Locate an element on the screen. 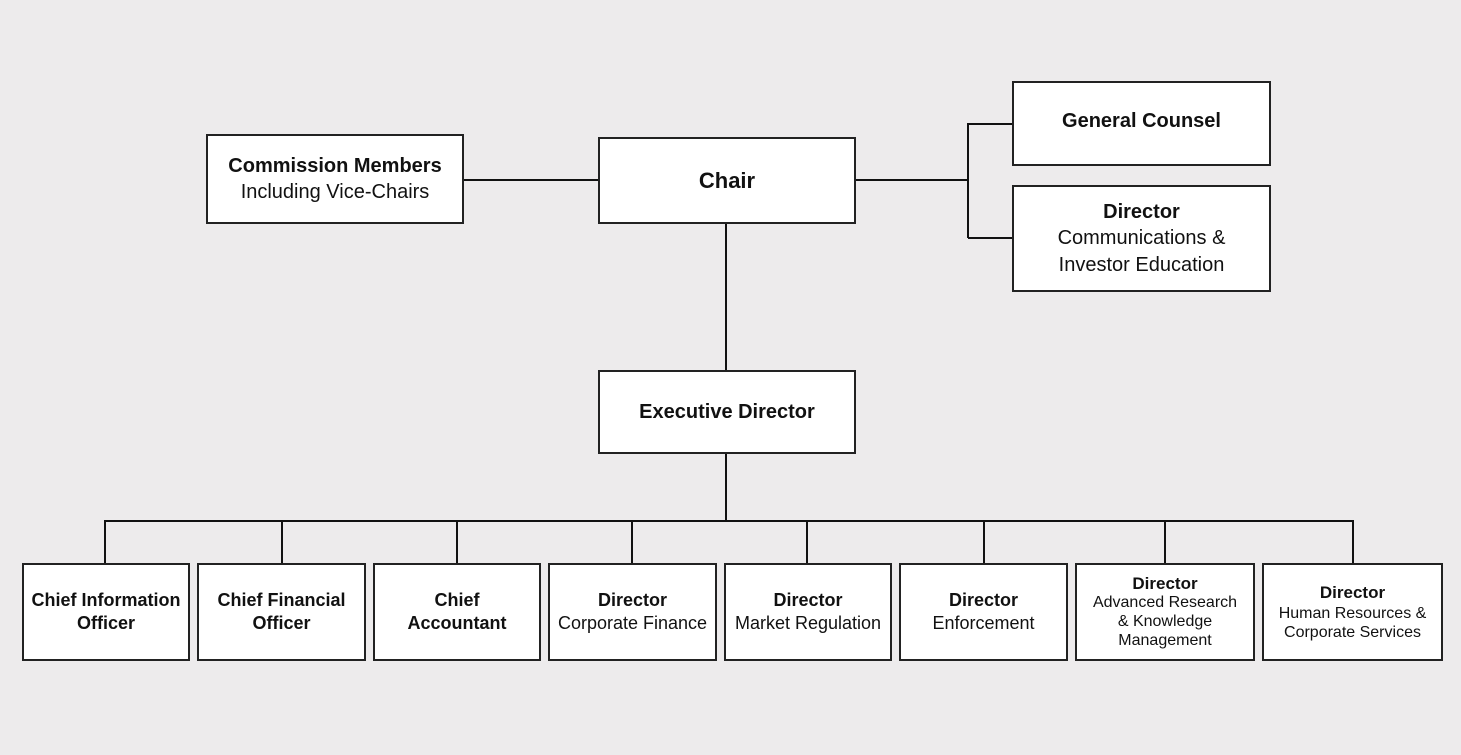  report-title: Chief Information is located at coordinates (106, 600).